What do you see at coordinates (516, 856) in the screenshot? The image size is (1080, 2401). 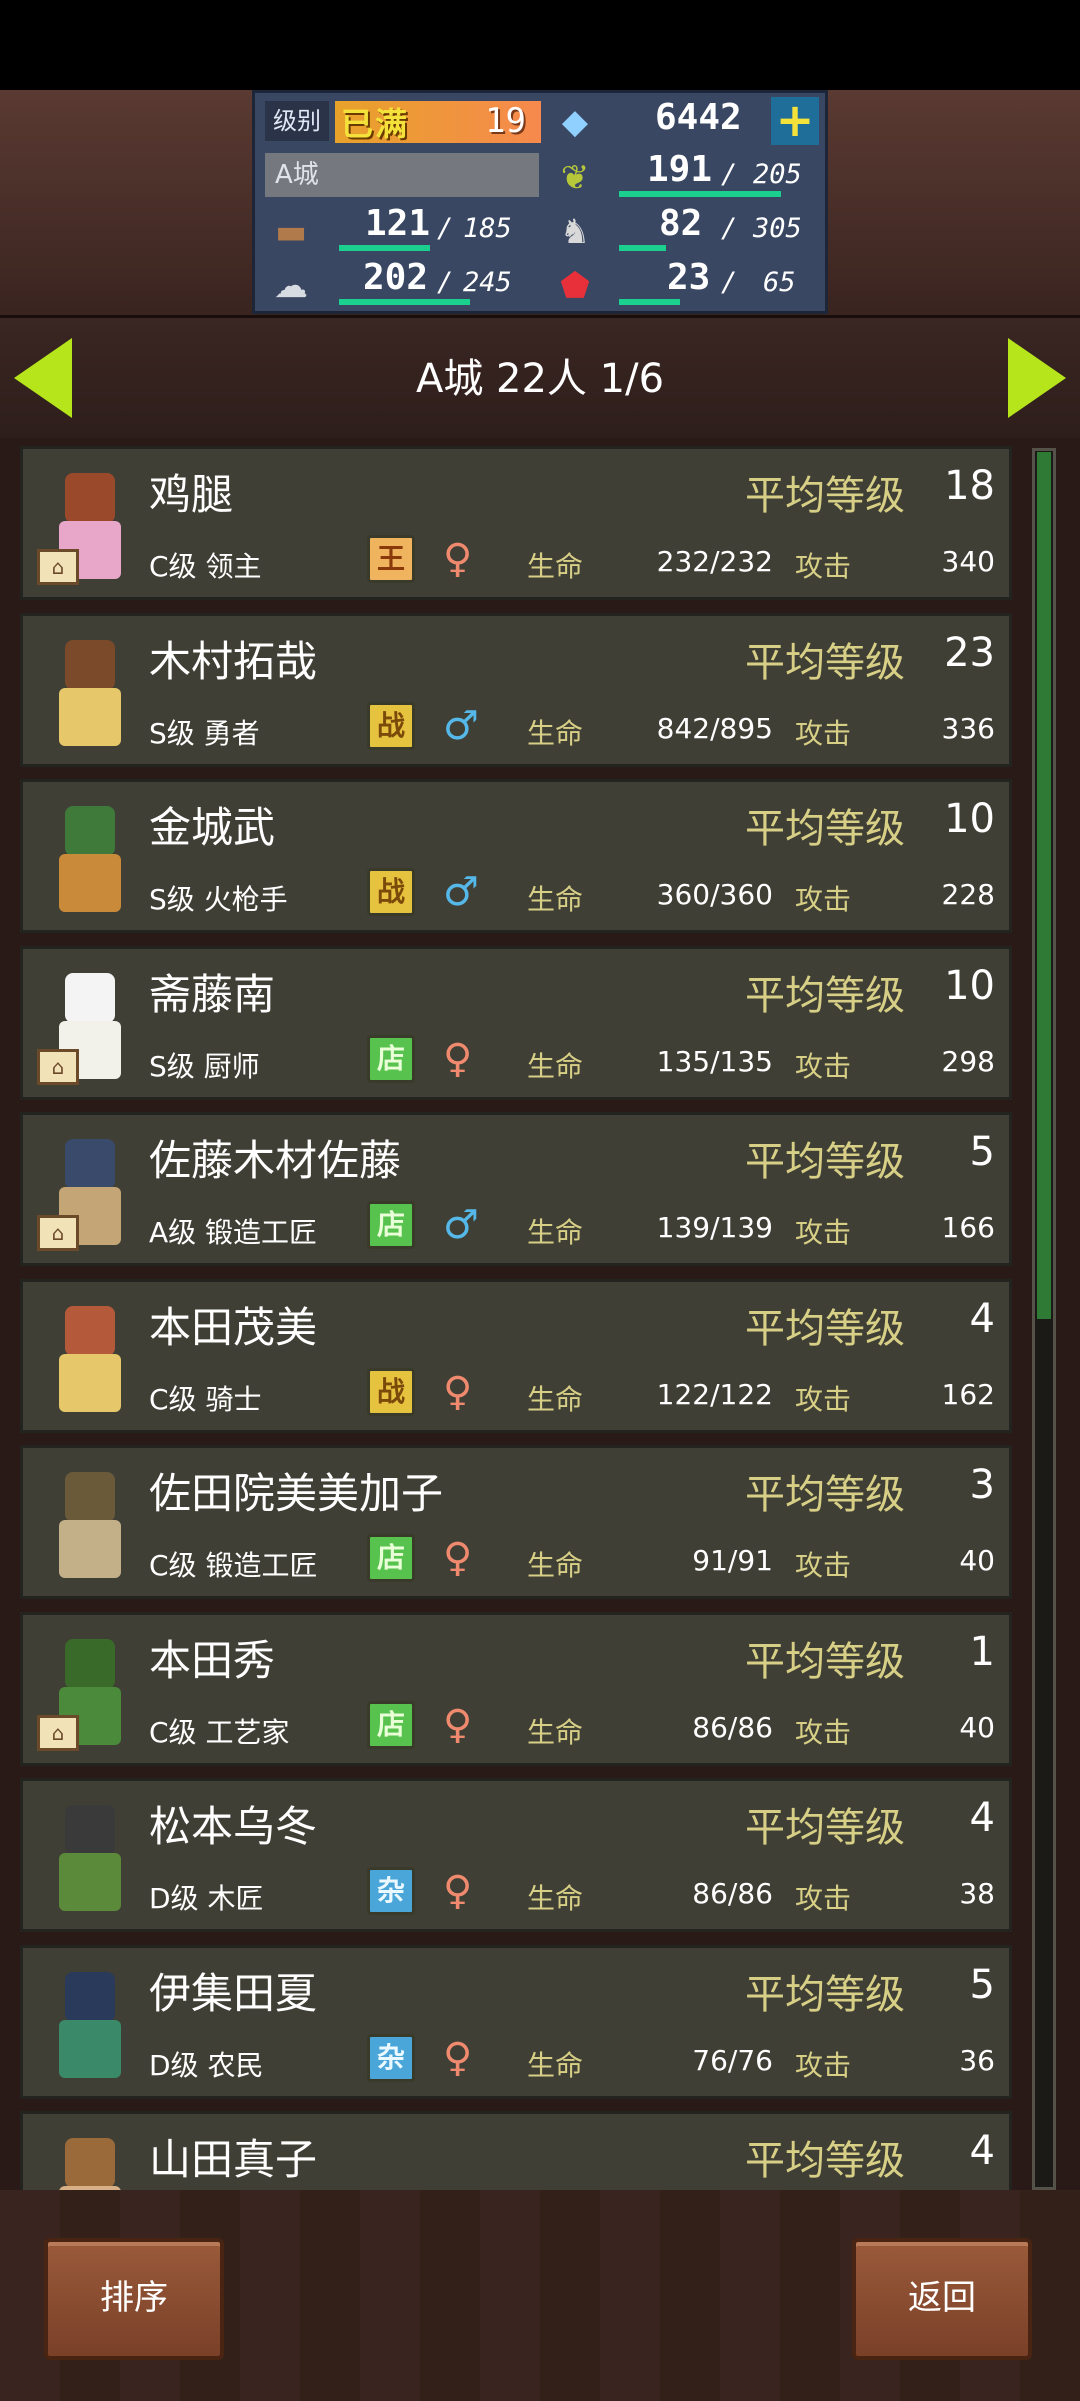 I see `character-card: 金城武 平均等级 10 S级 火枪手 战 ♂ 生命 360/360 攻击 228` at bounding box center [516, 856].